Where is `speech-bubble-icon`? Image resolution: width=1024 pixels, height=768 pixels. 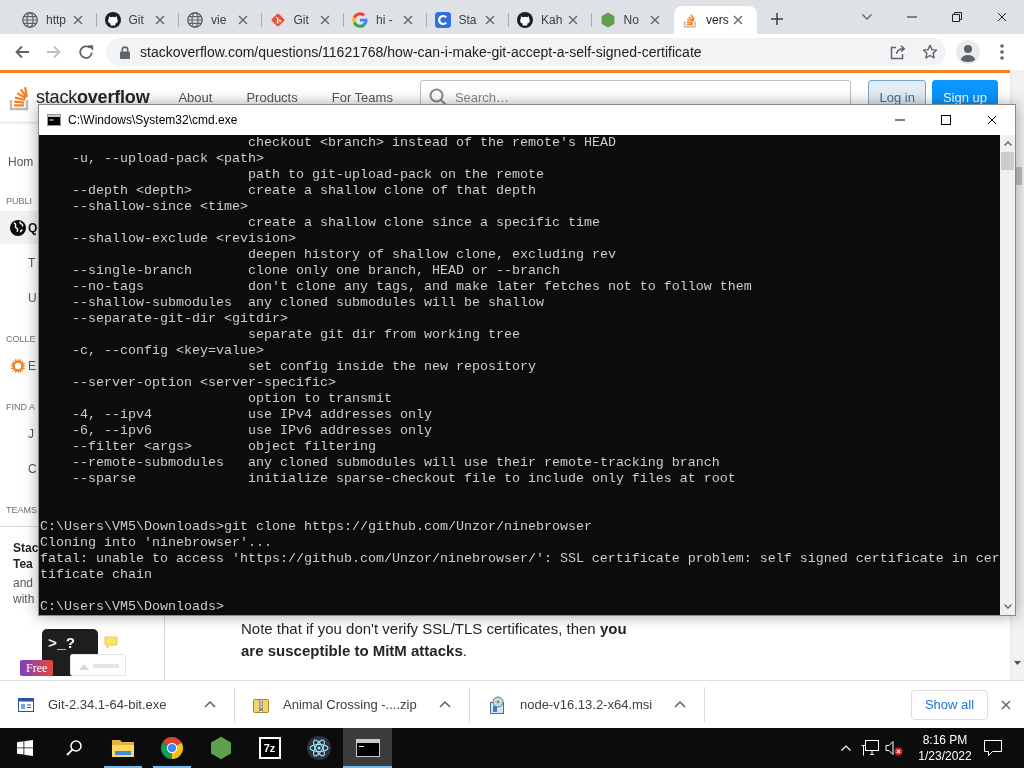 speech-bubble-icon is located at coordinates (111, 642).